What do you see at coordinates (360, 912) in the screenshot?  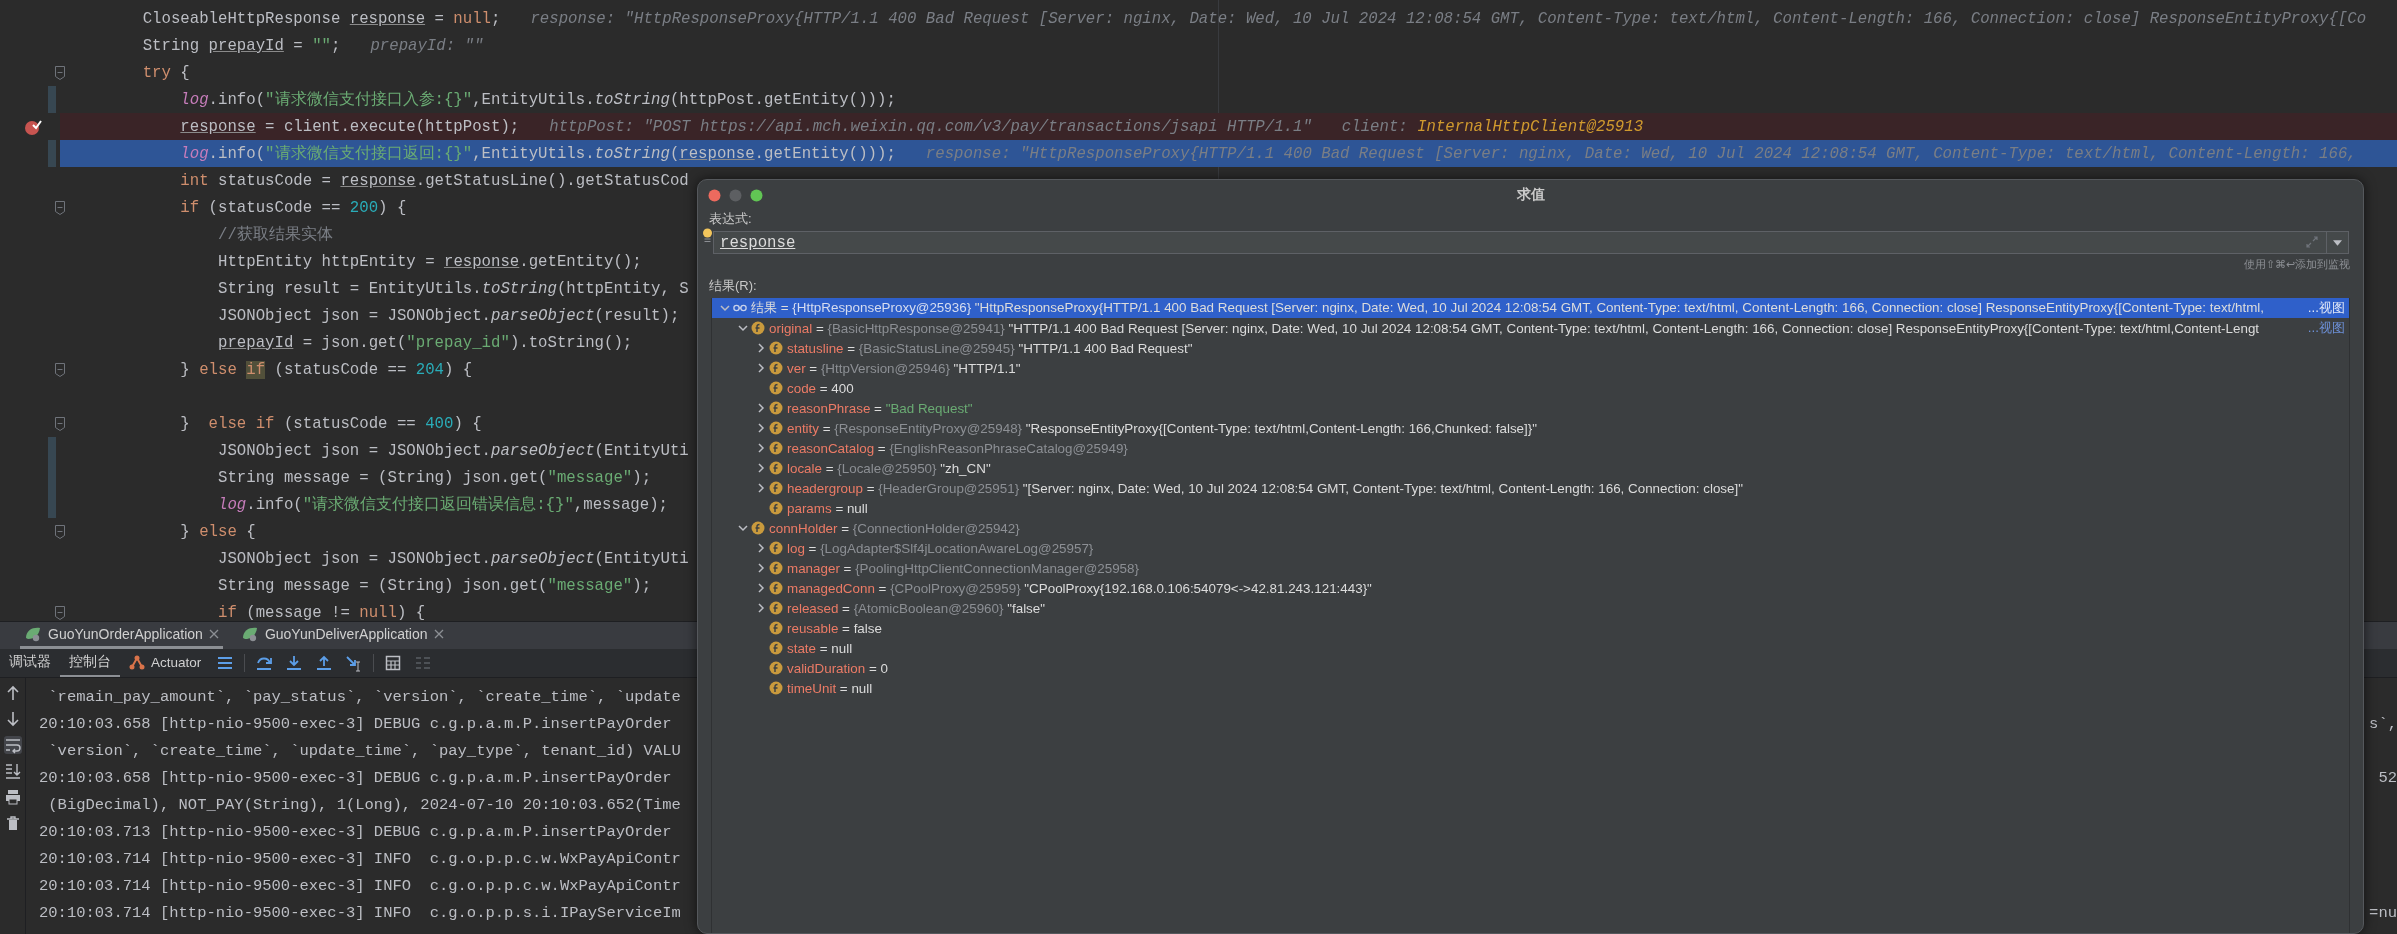 I see `console-line: 20:10:03.714 [http-nio-9500-exec-3] INFO c.g.o.p.p.s.i.IPayServiceIm` at bounding box center [360, 912].